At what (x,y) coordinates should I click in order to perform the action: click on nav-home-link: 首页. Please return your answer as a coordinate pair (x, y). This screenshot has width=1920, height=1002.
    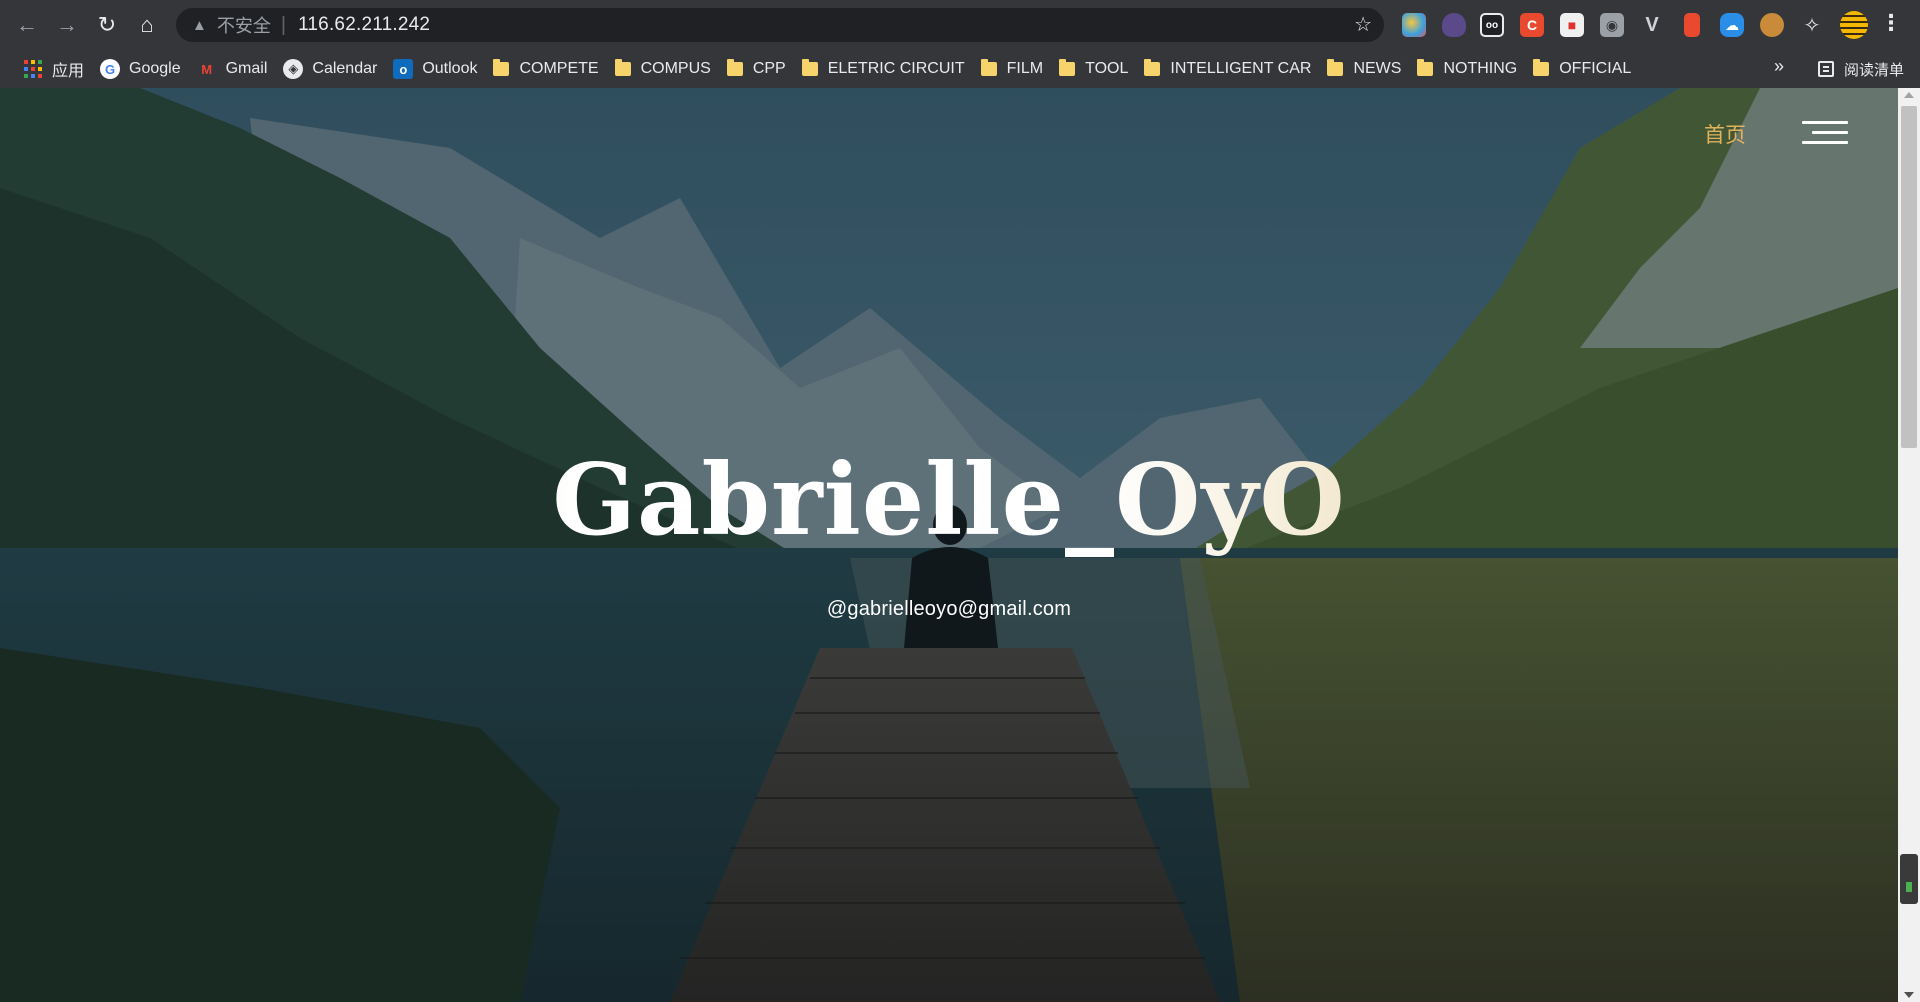
    Looking at the image, I should click on (1725, 134).